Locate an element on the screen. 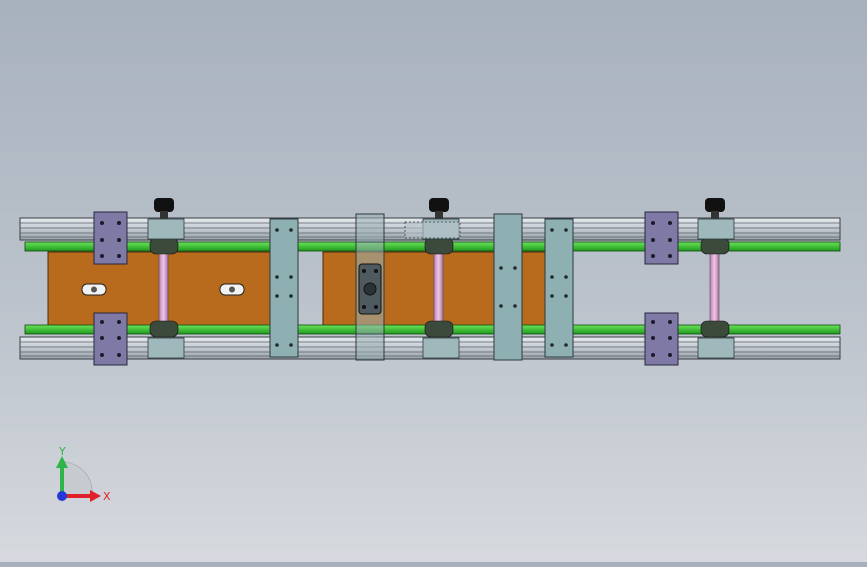 The height and width of the screenshot is (567, 867). coordinate-triad: Y X is located at coordinates (83, 474).